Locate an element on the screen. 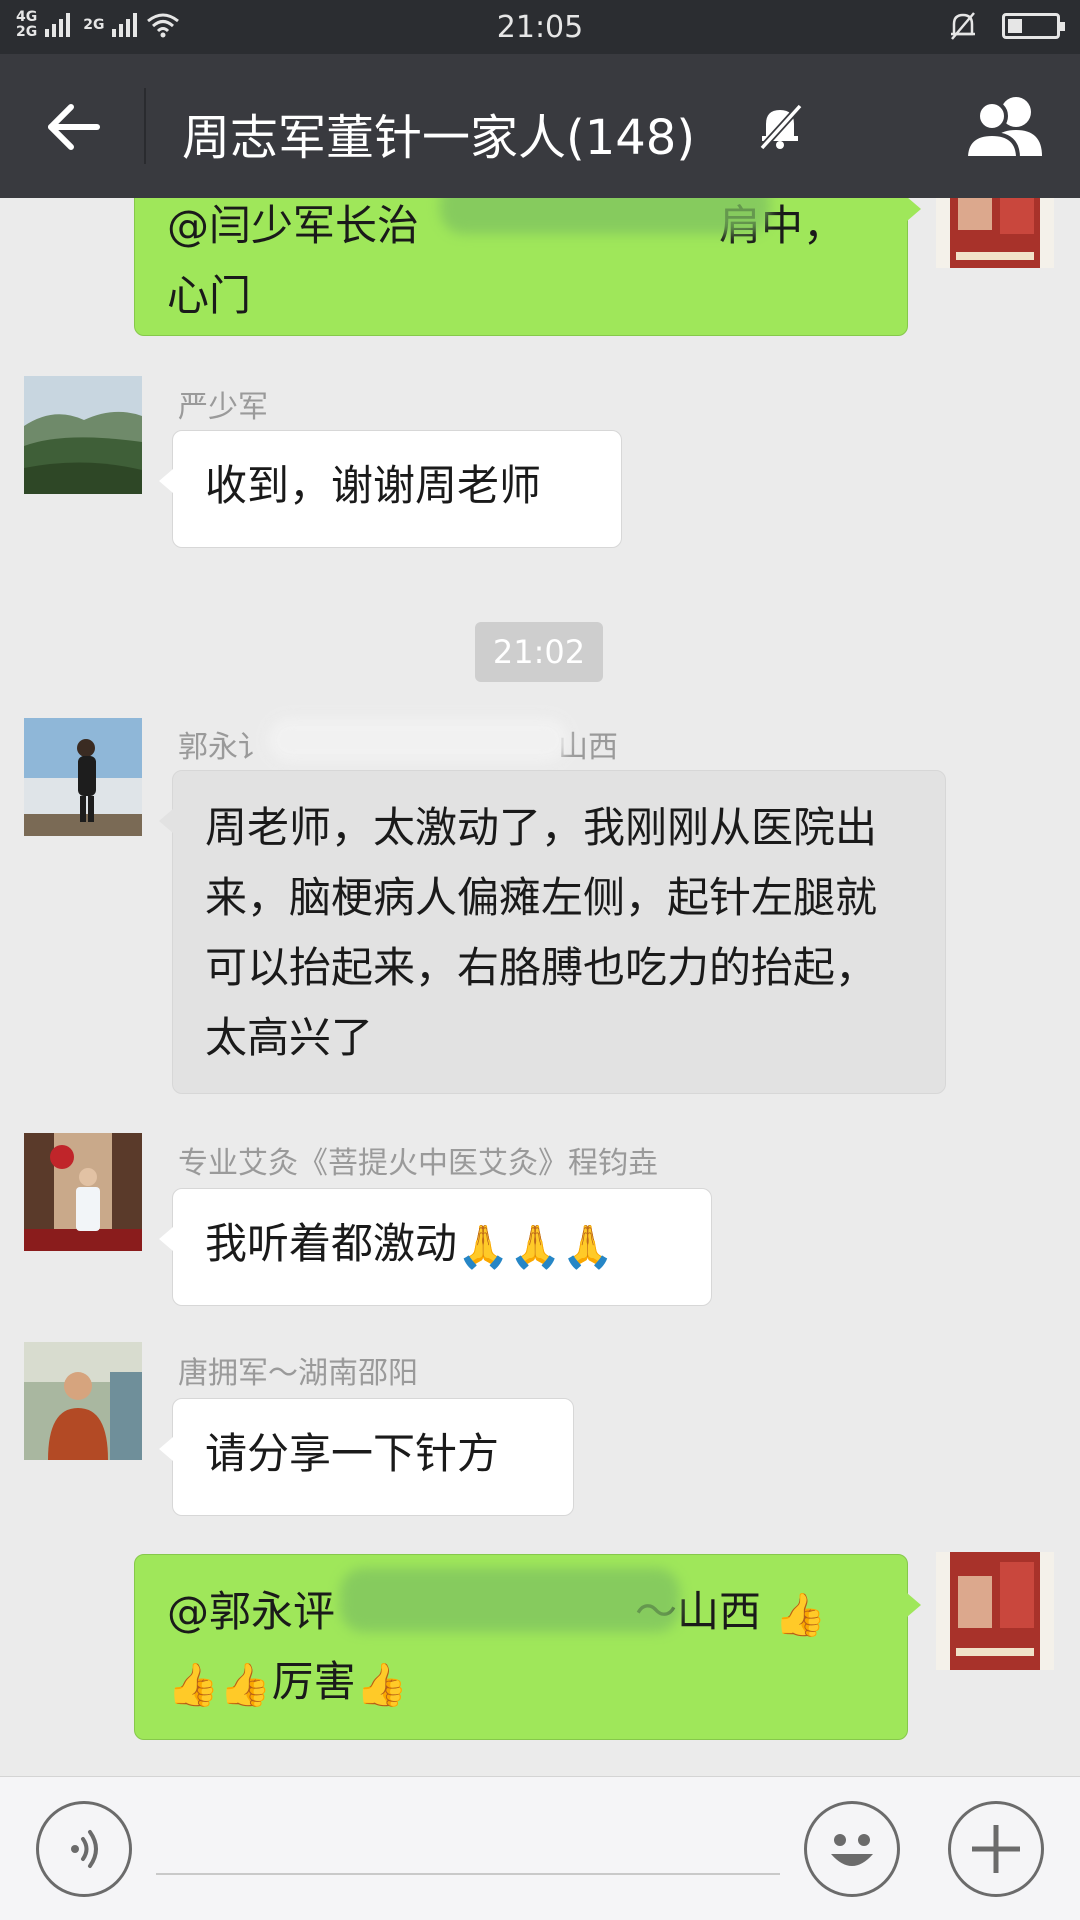 The image size is (1080, 1920). chat-title: 周志军董针一家人(148) is located at coordinates (439, 138).